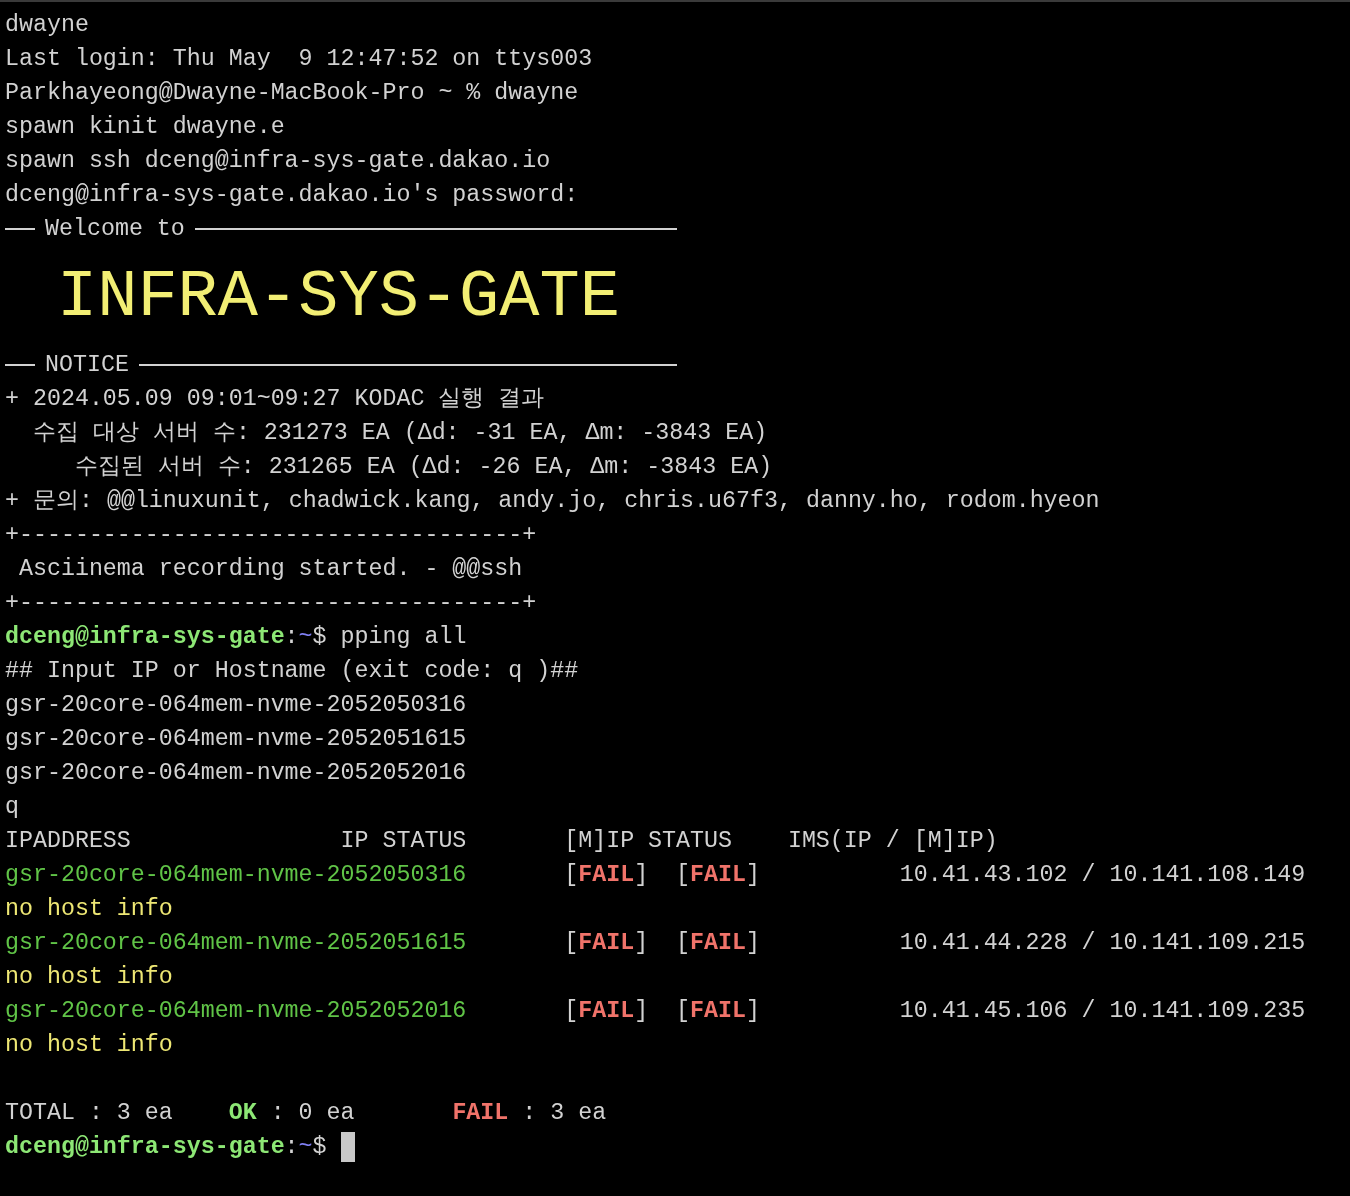 This screenshot has width=1350, height=1196. Describe the element at coordinates (320, 1147) in the screenshot. I see `terminal-text: $` at that location.